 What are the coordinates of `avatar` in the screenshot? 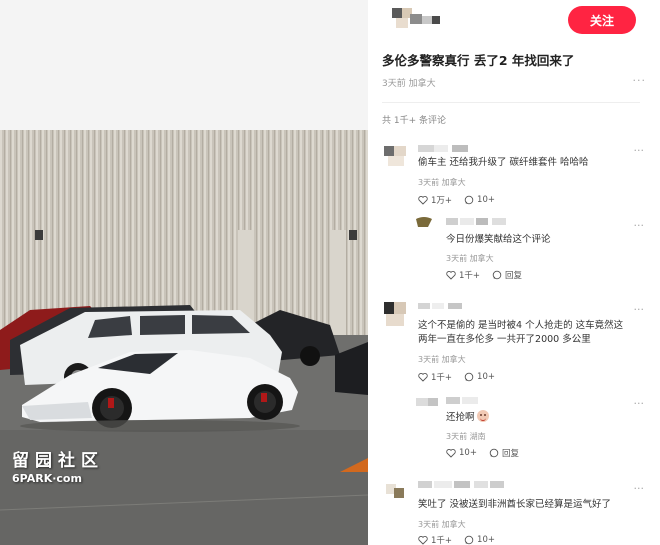 It's located at (416, 18).